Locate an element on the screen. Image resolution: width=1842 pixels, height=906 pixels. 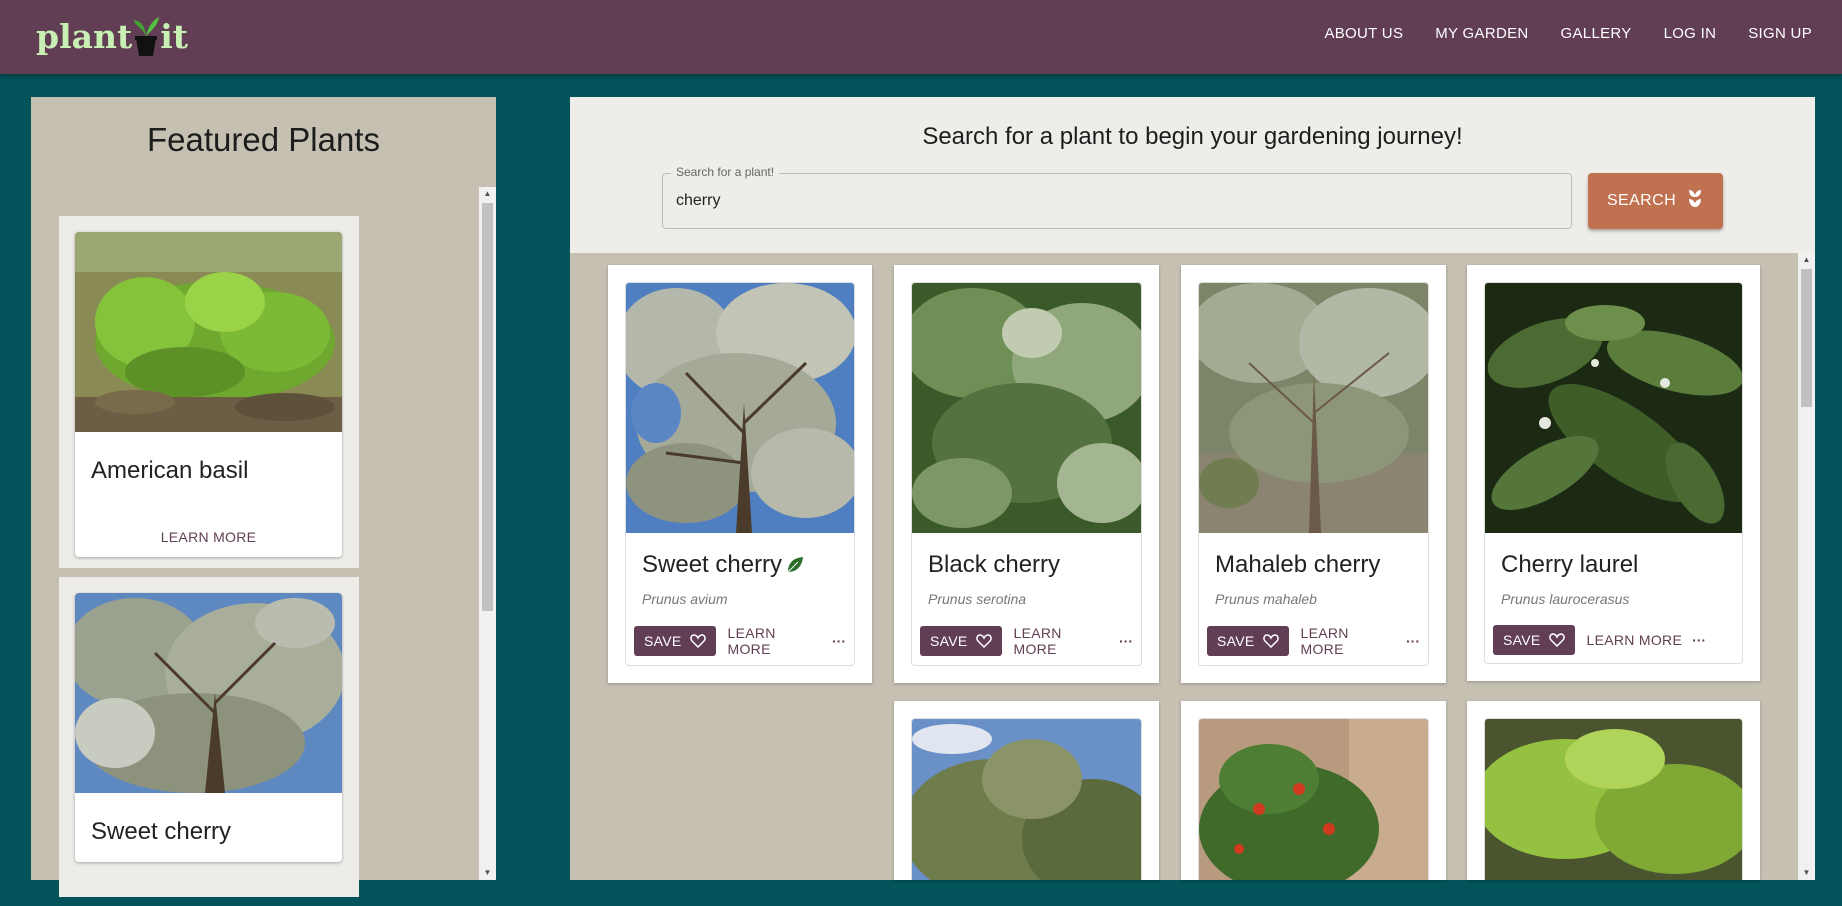
plant-name: Sweet cherry is located at coordinates (740, 556).